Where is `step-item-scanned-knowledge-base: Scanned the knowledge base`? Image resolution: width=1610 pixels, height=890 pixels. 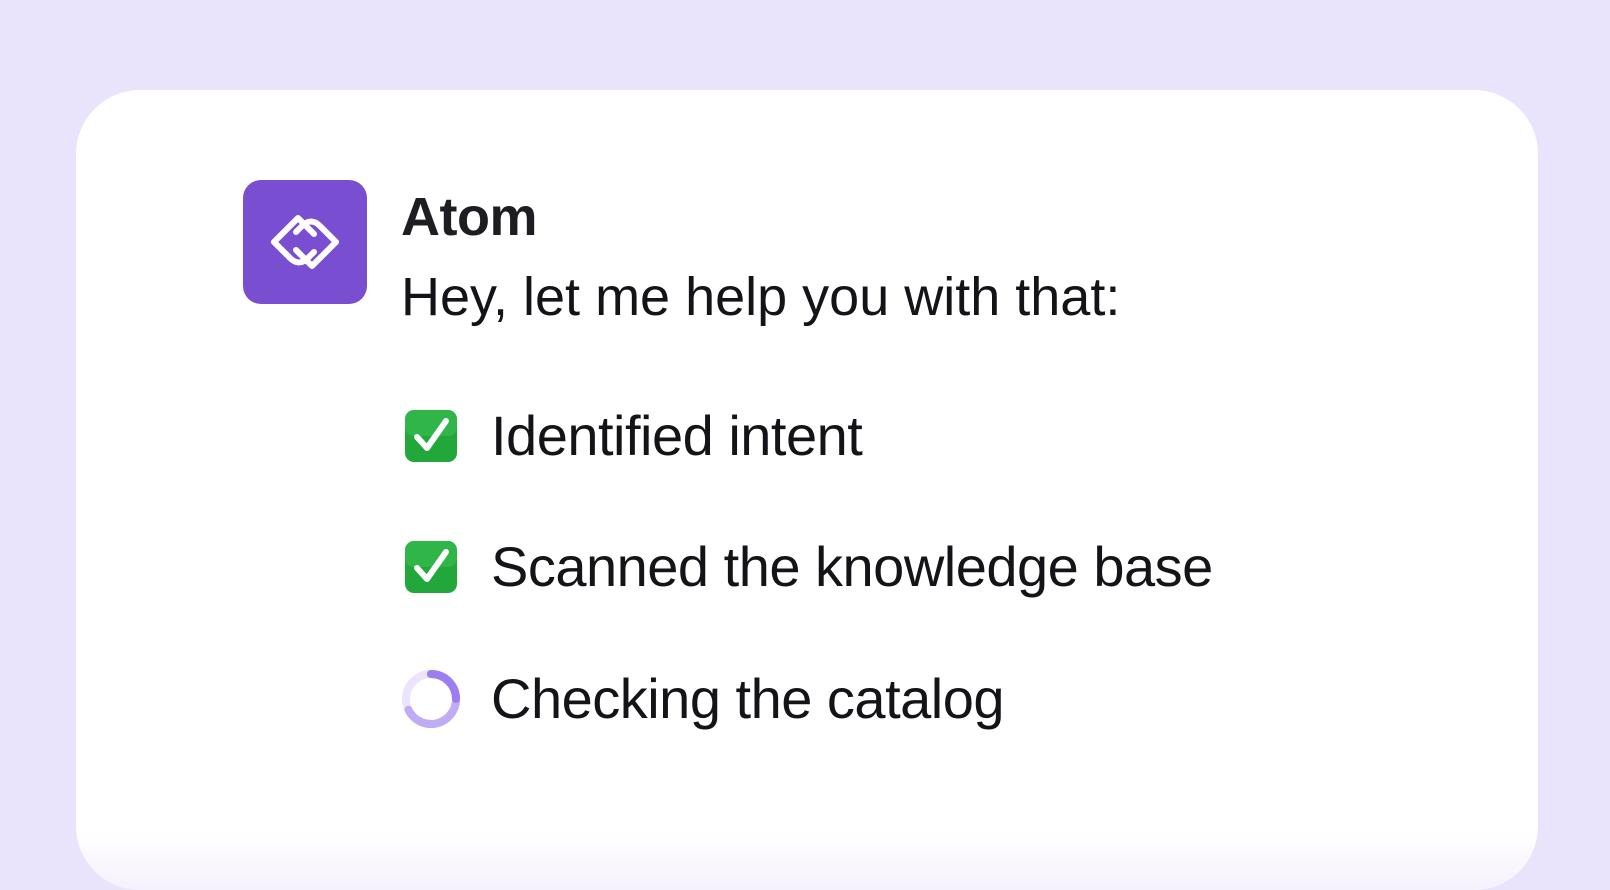 step-item-scanned-knowledge-base: Scanned the knowledge base is located at coordinates (807, 567).